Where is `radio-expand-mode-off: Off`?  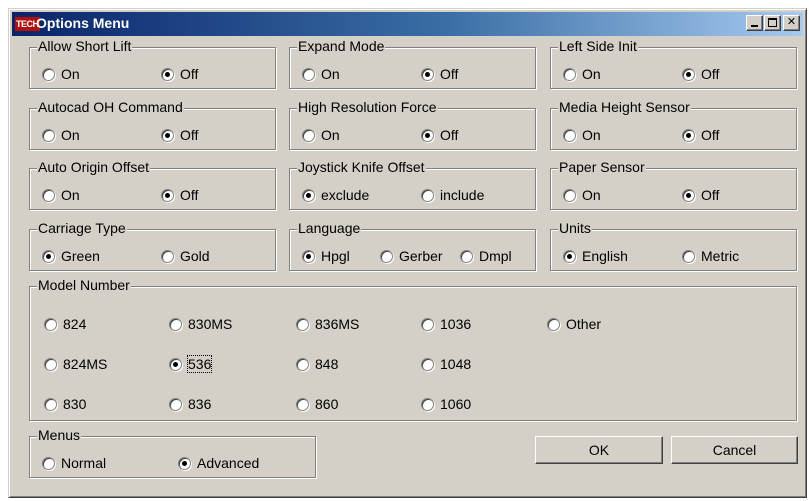
radio-expand-mode-off: Off is located at coordinates (439, 74).